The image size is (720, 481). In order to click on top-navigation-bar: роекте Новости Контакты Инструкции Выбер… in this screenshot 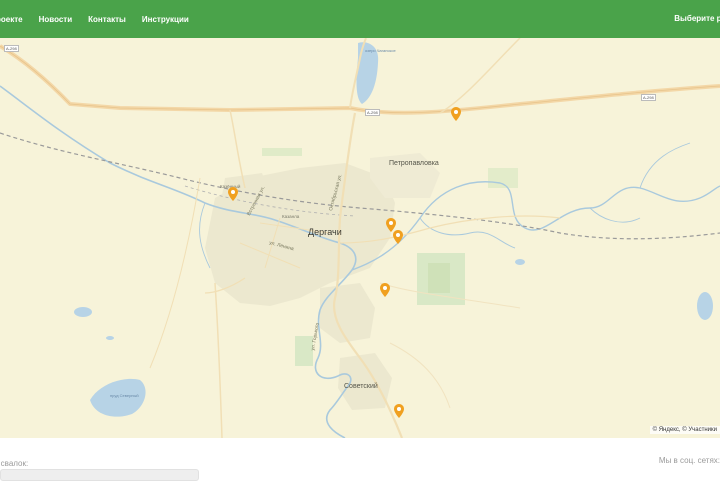, I will do `click(360, 19)`.